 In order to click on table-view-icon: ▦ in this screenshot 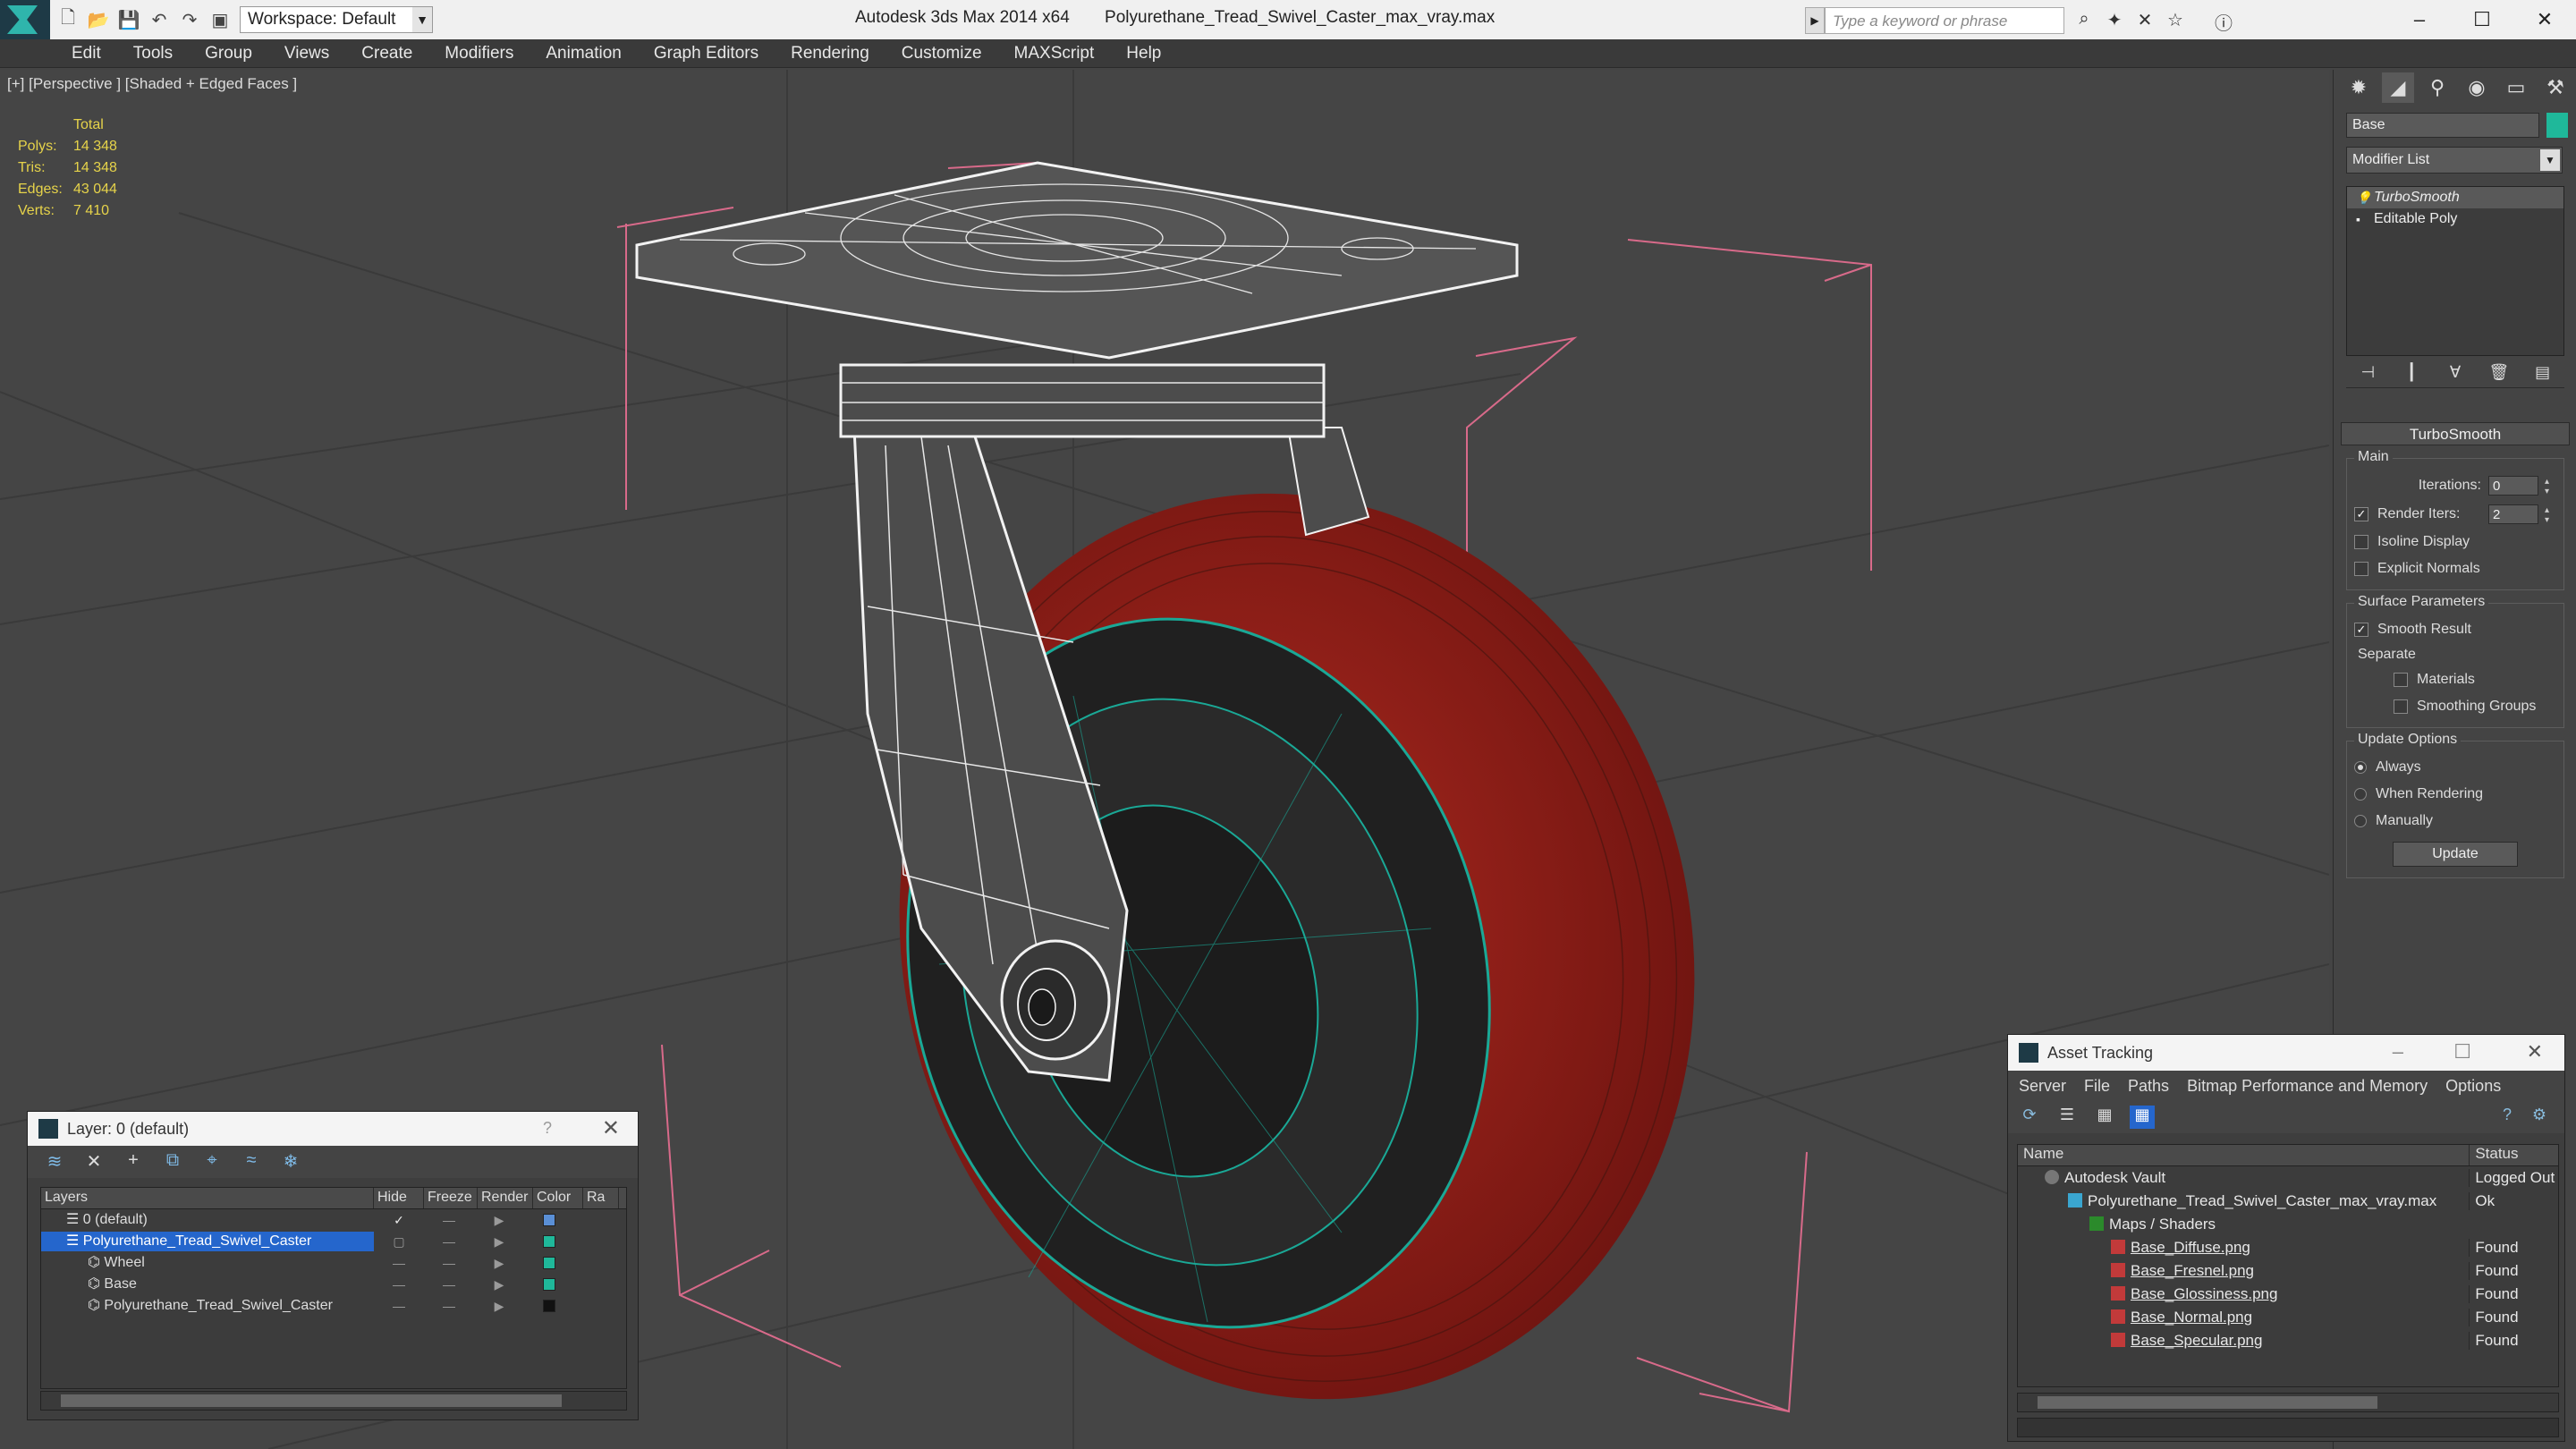, I will do `click(2142, 1117)`.